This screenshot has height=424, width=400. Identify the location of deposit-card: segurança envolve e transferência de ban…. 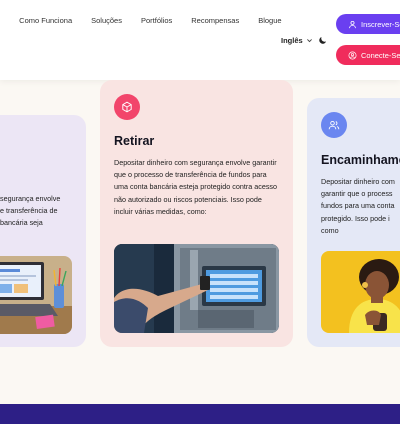
(43, 231).